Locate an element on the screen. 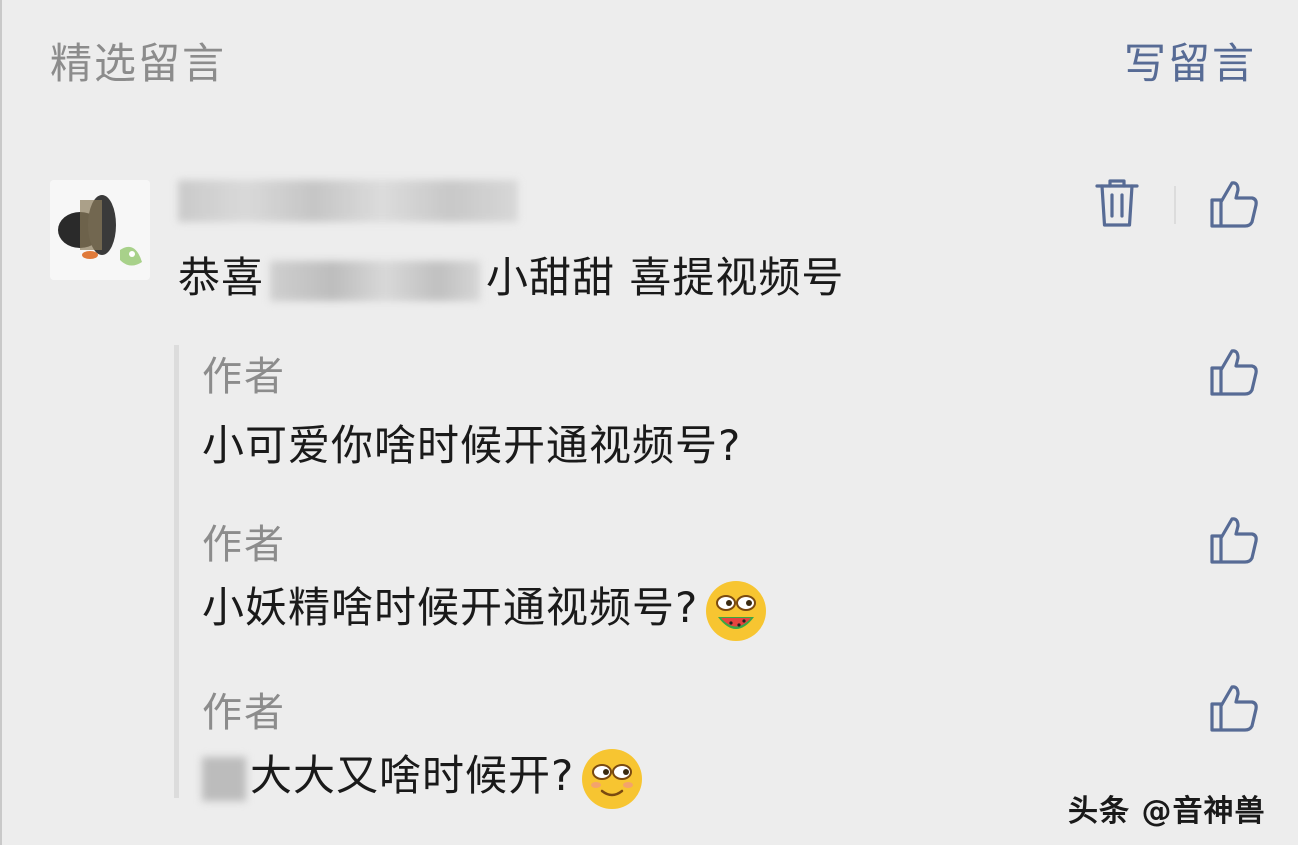 The image size is (1298, 845). reply-text-row: 大大又啥时候开? is located at coordinates (423, 776).